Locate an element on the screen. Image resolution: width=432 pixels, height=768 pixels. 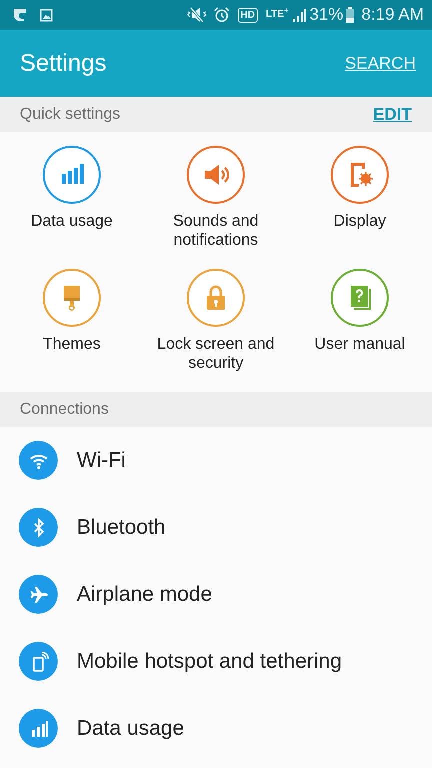
battery-percent: 31% is located at coordinates (327, 15).